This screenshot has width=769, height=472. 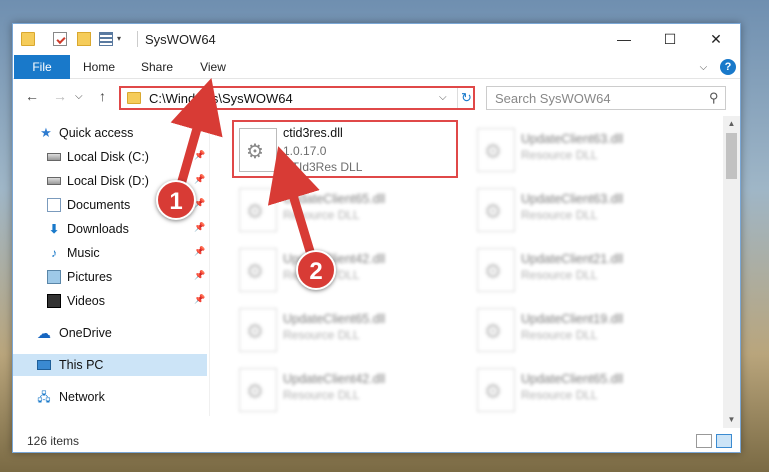 I want to click on file-tile: UpdateClient19.dll Resource DLL, so click(x=587, y=331).